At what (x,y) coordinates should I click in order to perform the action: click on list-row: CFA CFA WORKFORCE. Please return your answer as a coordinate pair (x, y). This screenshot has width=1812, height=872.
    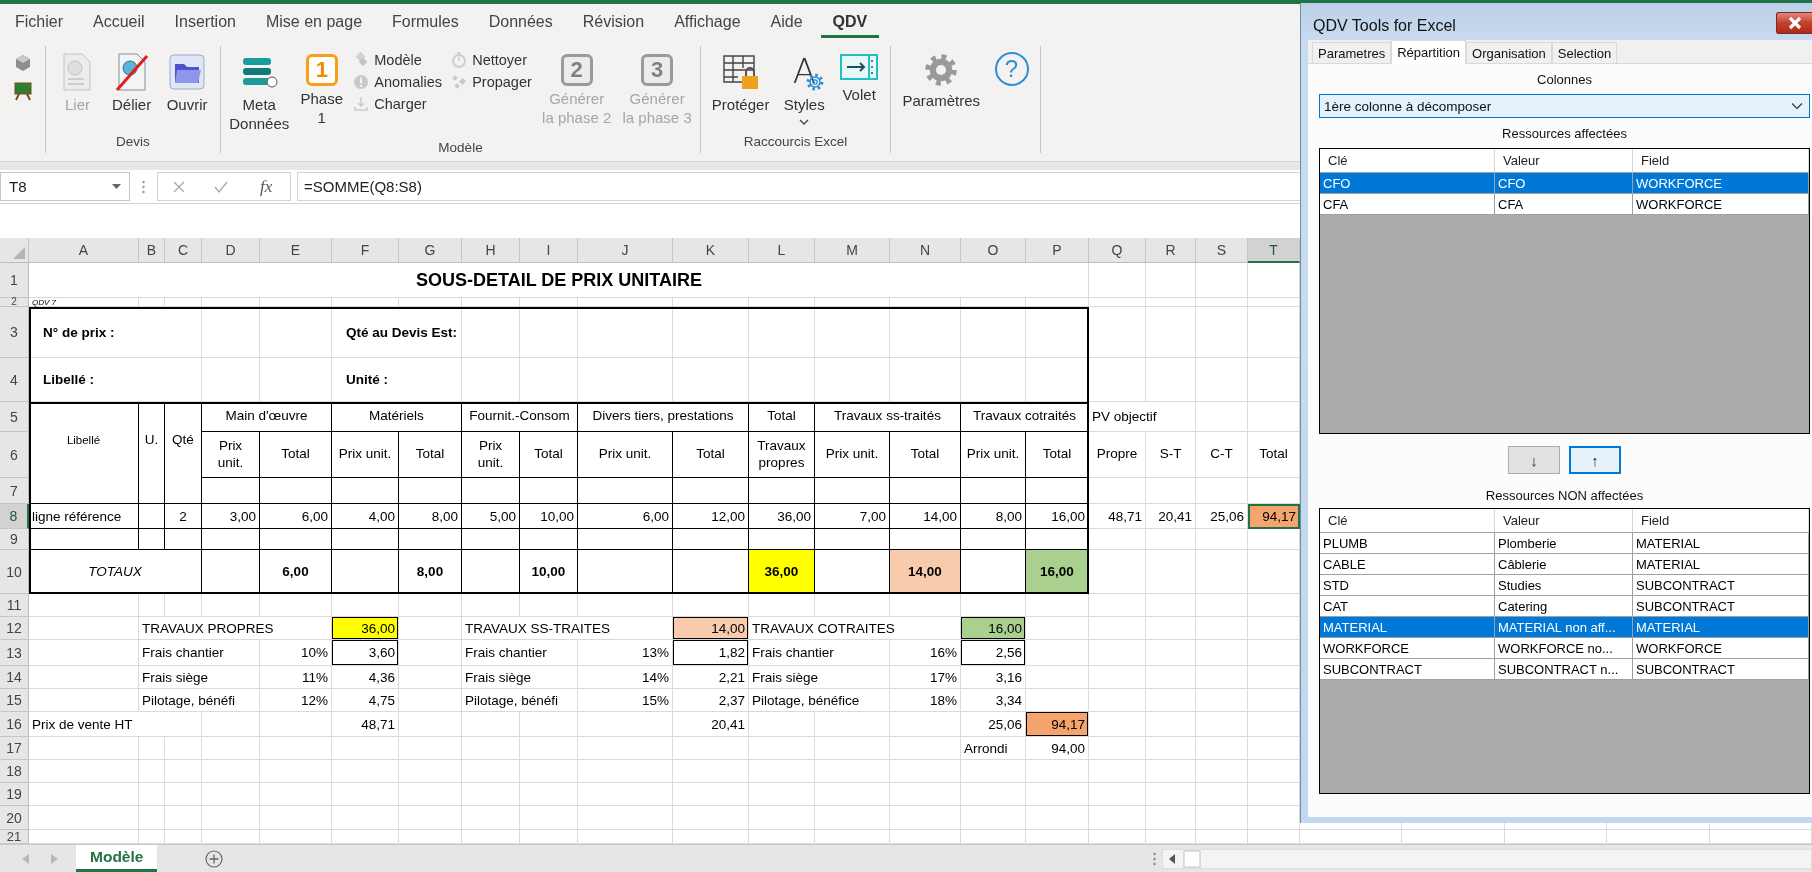
    Looking at the image, I should click on (1564, 204).